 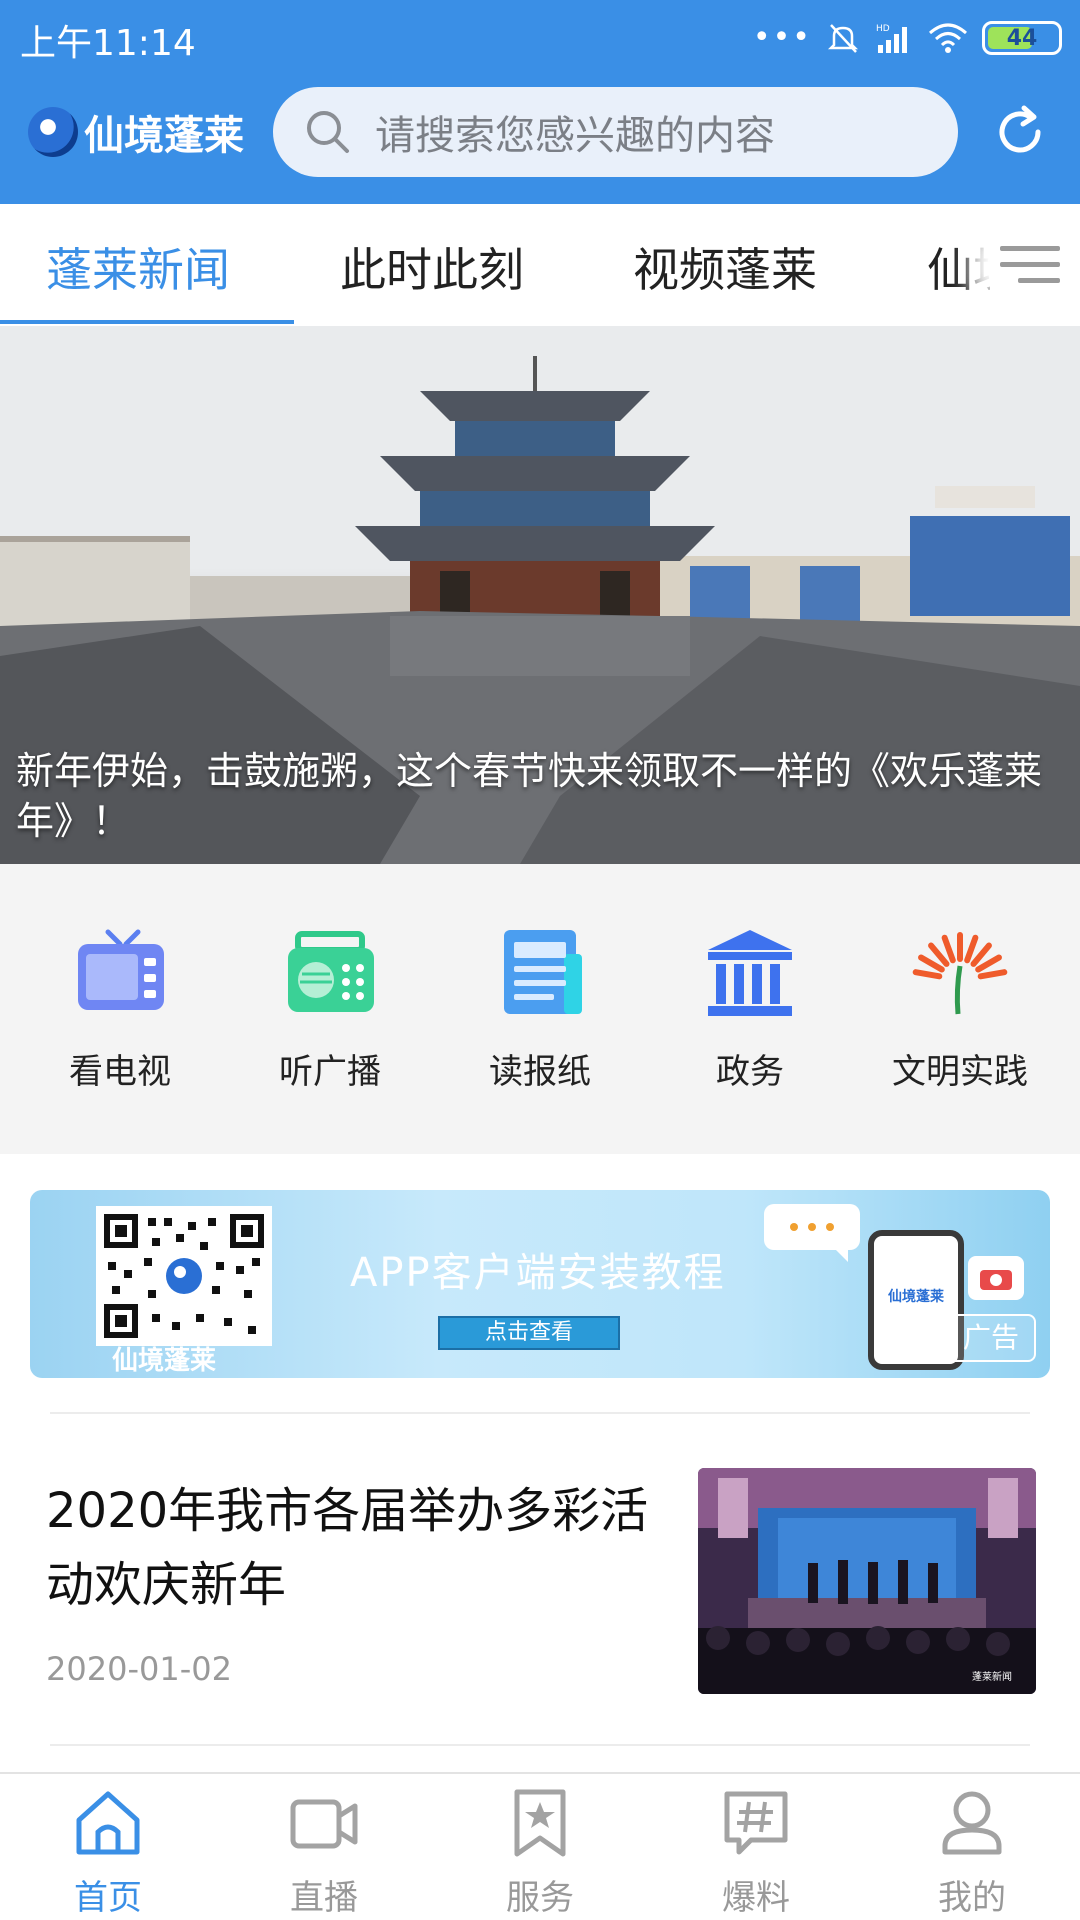 I want to click on nav-service: 服务, so click(x=540, y=1853).